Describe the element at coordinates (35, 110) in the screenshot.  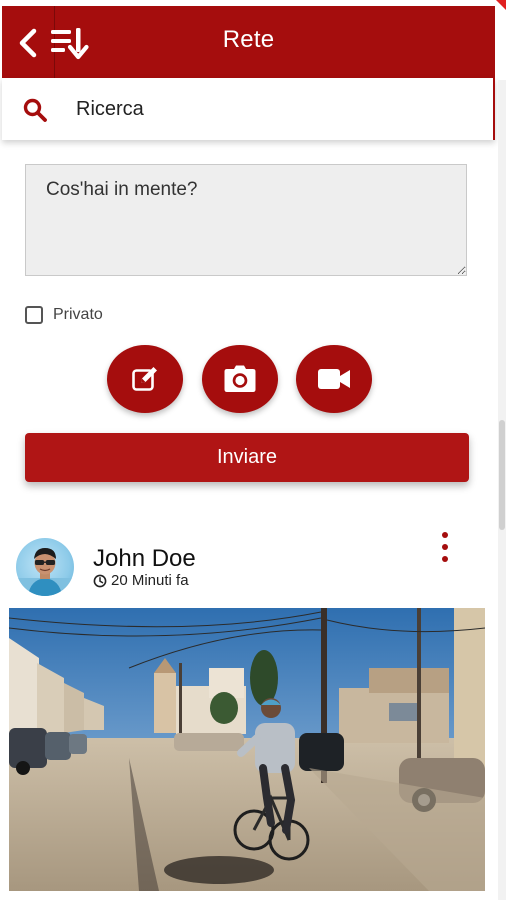
I see `search-icon` at that location.